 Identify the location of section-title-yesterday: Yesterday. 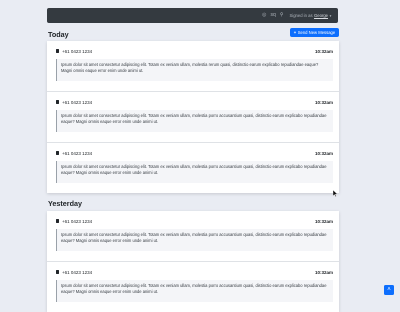
(65, 203).